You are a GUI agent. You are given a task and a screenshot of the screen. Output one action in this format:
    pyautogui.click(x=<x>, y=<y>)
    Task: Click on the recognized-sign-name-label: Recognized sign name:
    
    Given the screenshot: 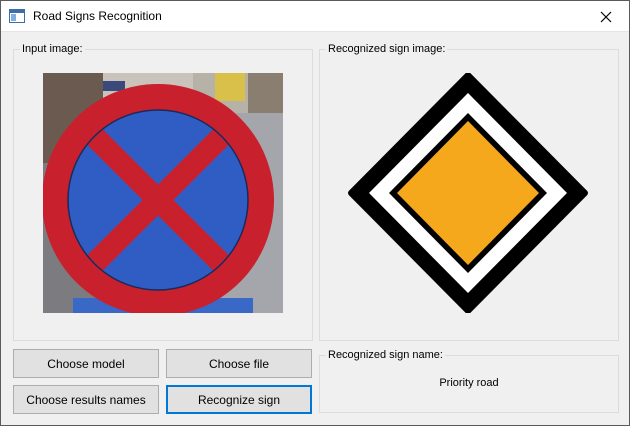 What is the action you would take?
    pyautogui.click(x=385, y=355)
    